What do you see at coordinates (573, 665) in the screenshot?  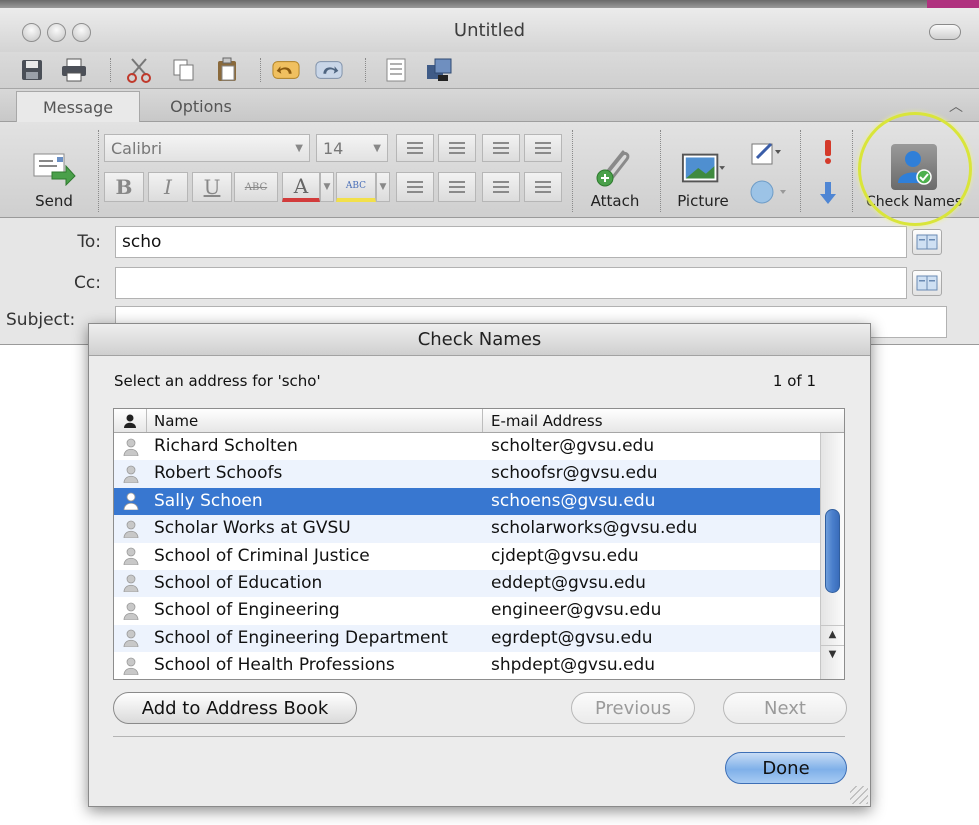 I see `contact-email: shpdept@gvsu.edu` at bounding box center [573, 665].